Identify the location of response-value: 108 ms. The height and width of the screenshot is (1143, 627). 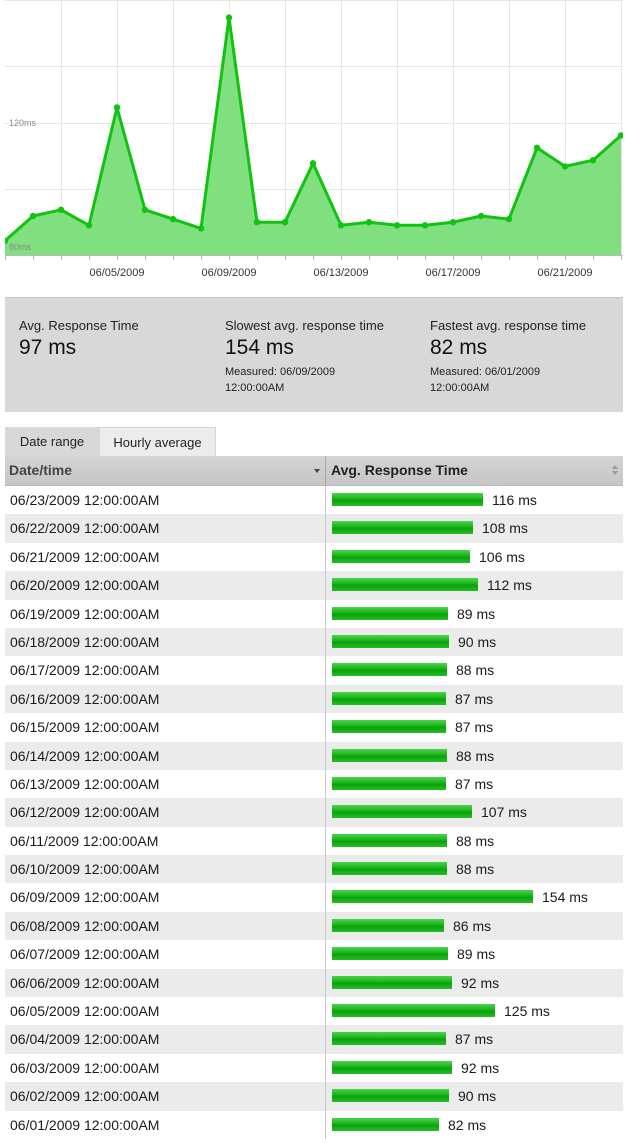
(505, 528).